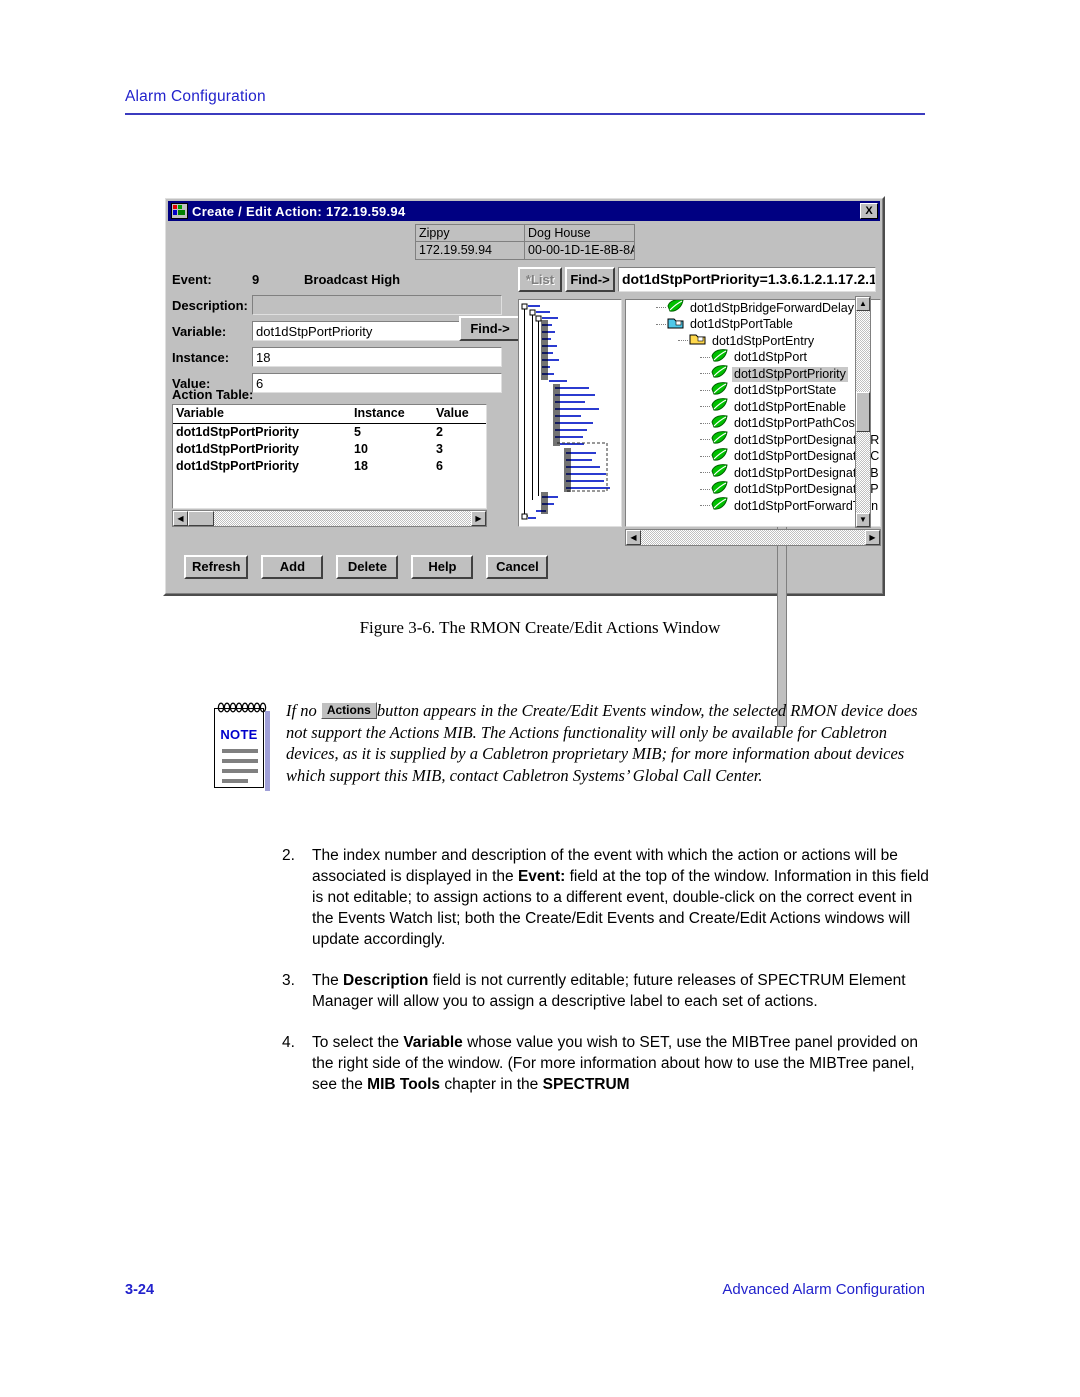  What do you see at coordinates (242, 707) in the screenshot?
I see `spiral-binding-icon` at bounding box center [242, 707].